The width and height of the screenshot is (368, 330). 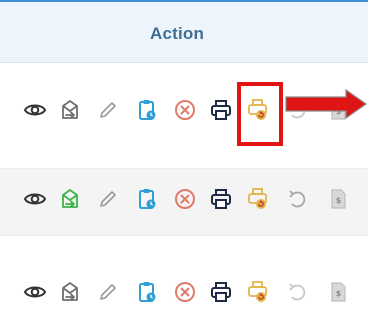 What do you see at coordinates (326, 104) in the screenshot?
I see `pointer-arrow-icon` at bounding box center [326, 104].